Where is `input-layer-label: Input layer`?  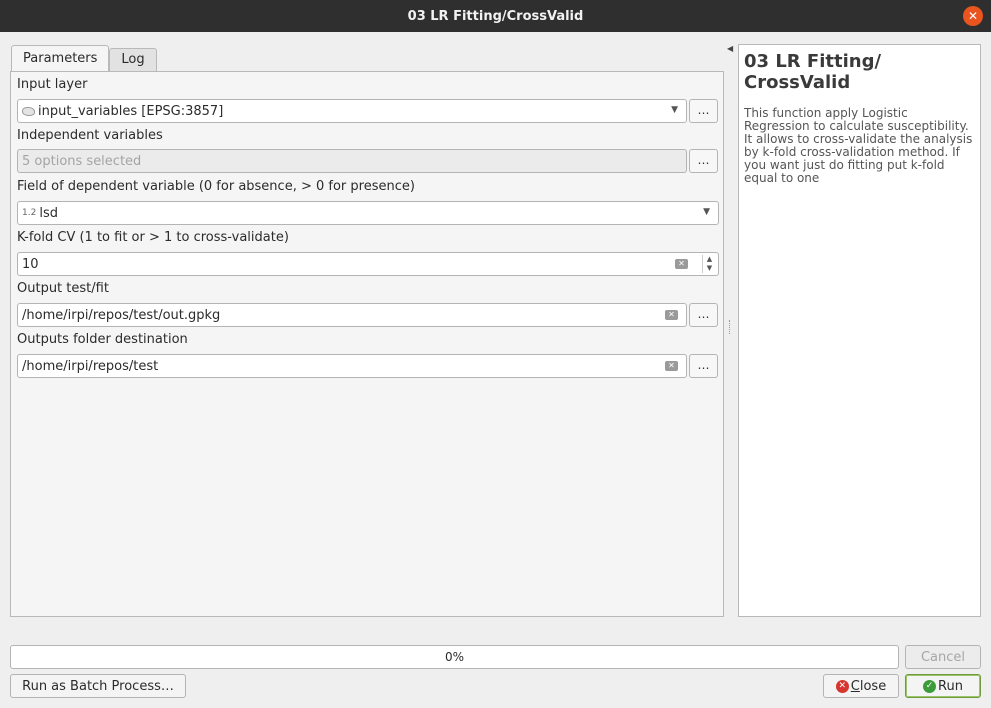
input-layer-label: Input layer is located at coordinates (52, 84).